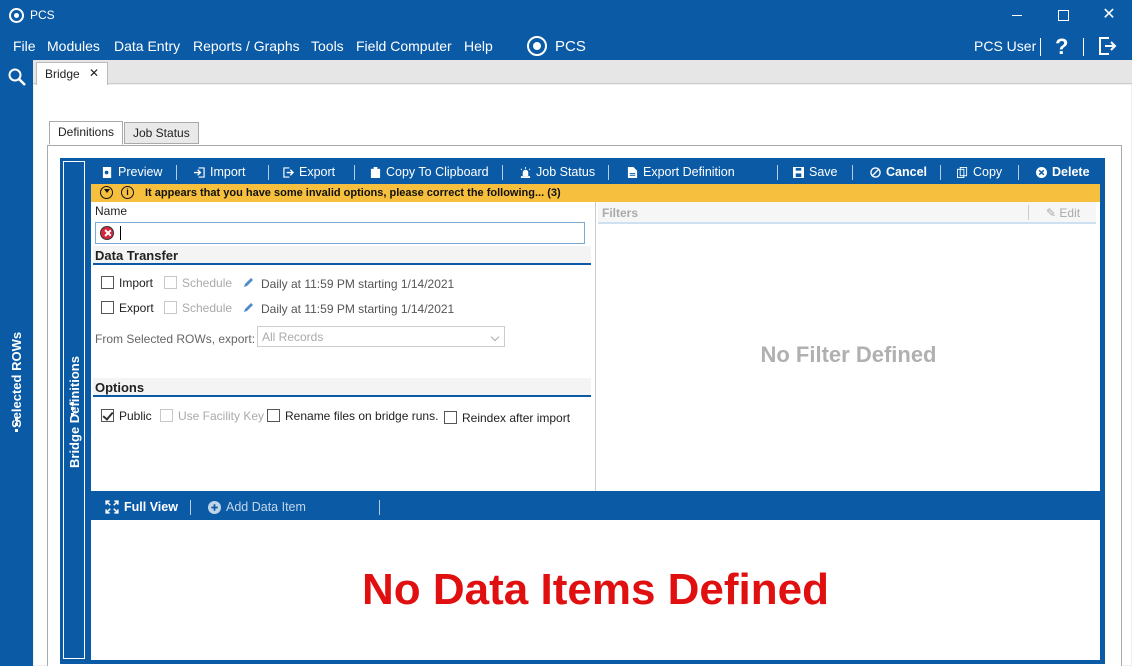  What do you see at coordinates (570, 46) in the screenshot?
I see `brand-label: PCS` at bounding box center [570, 46].